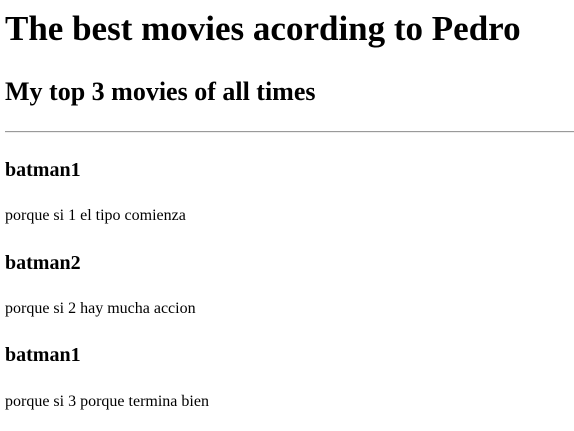 This screenshot has height=431, width=574. Describe the element at coordinates (43, 170) in the screenshot. I see `movie-title-1: batman1` at that location.